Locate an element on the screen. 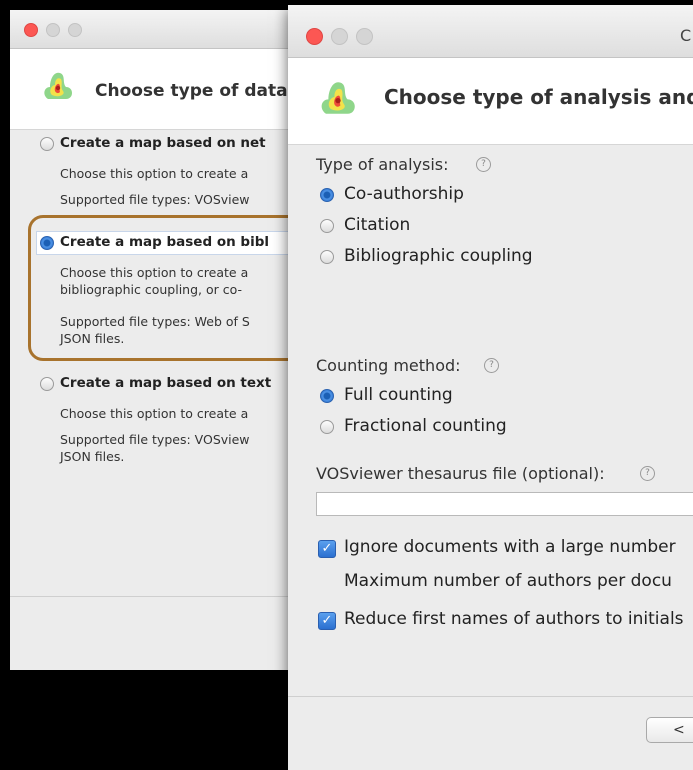  fractional-counting-radio is located at coordinates (327, 427).